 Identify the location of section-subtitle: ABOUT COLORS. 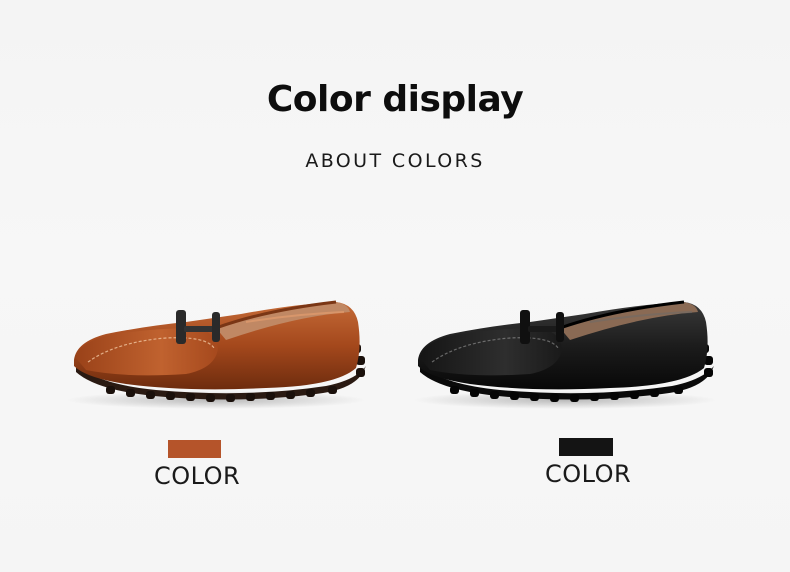
(395, 161).